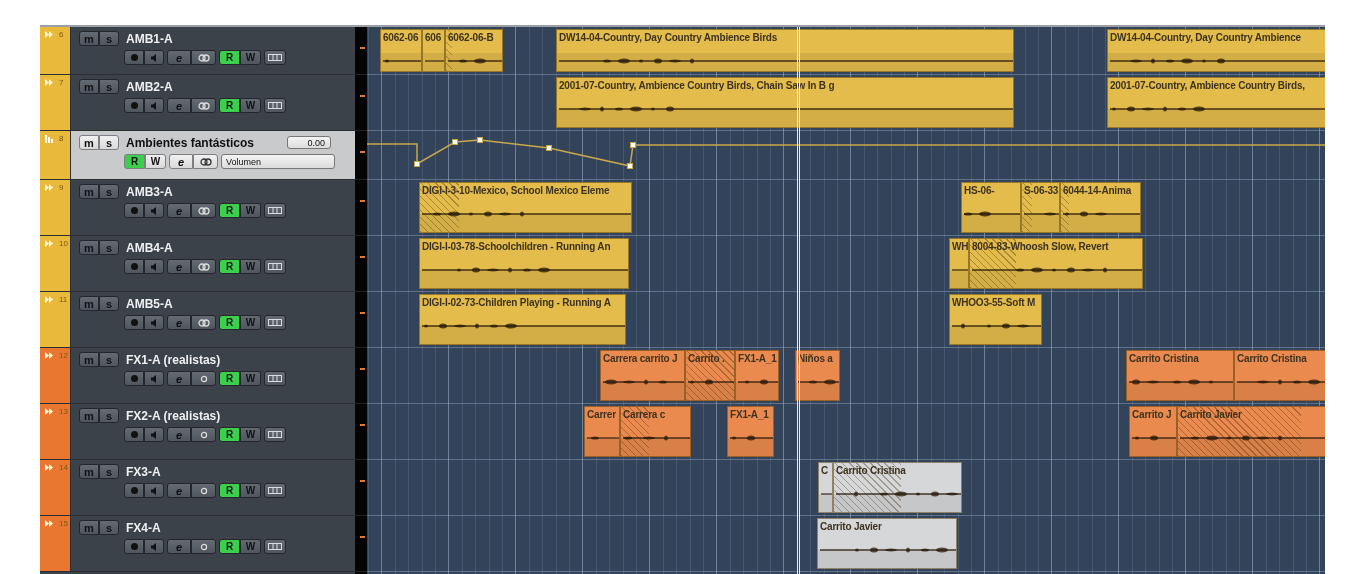 The image size is (1357, 574). I want to click on audio-clip: S-06-33, so click(1040, 207).